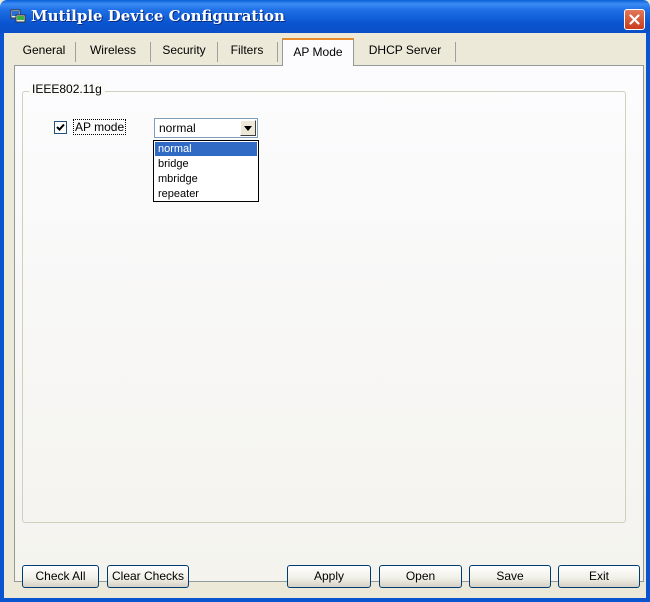 The image size is (650, 602). I want to click on clear-checks-button: Clear Checks, so click(148, 576).